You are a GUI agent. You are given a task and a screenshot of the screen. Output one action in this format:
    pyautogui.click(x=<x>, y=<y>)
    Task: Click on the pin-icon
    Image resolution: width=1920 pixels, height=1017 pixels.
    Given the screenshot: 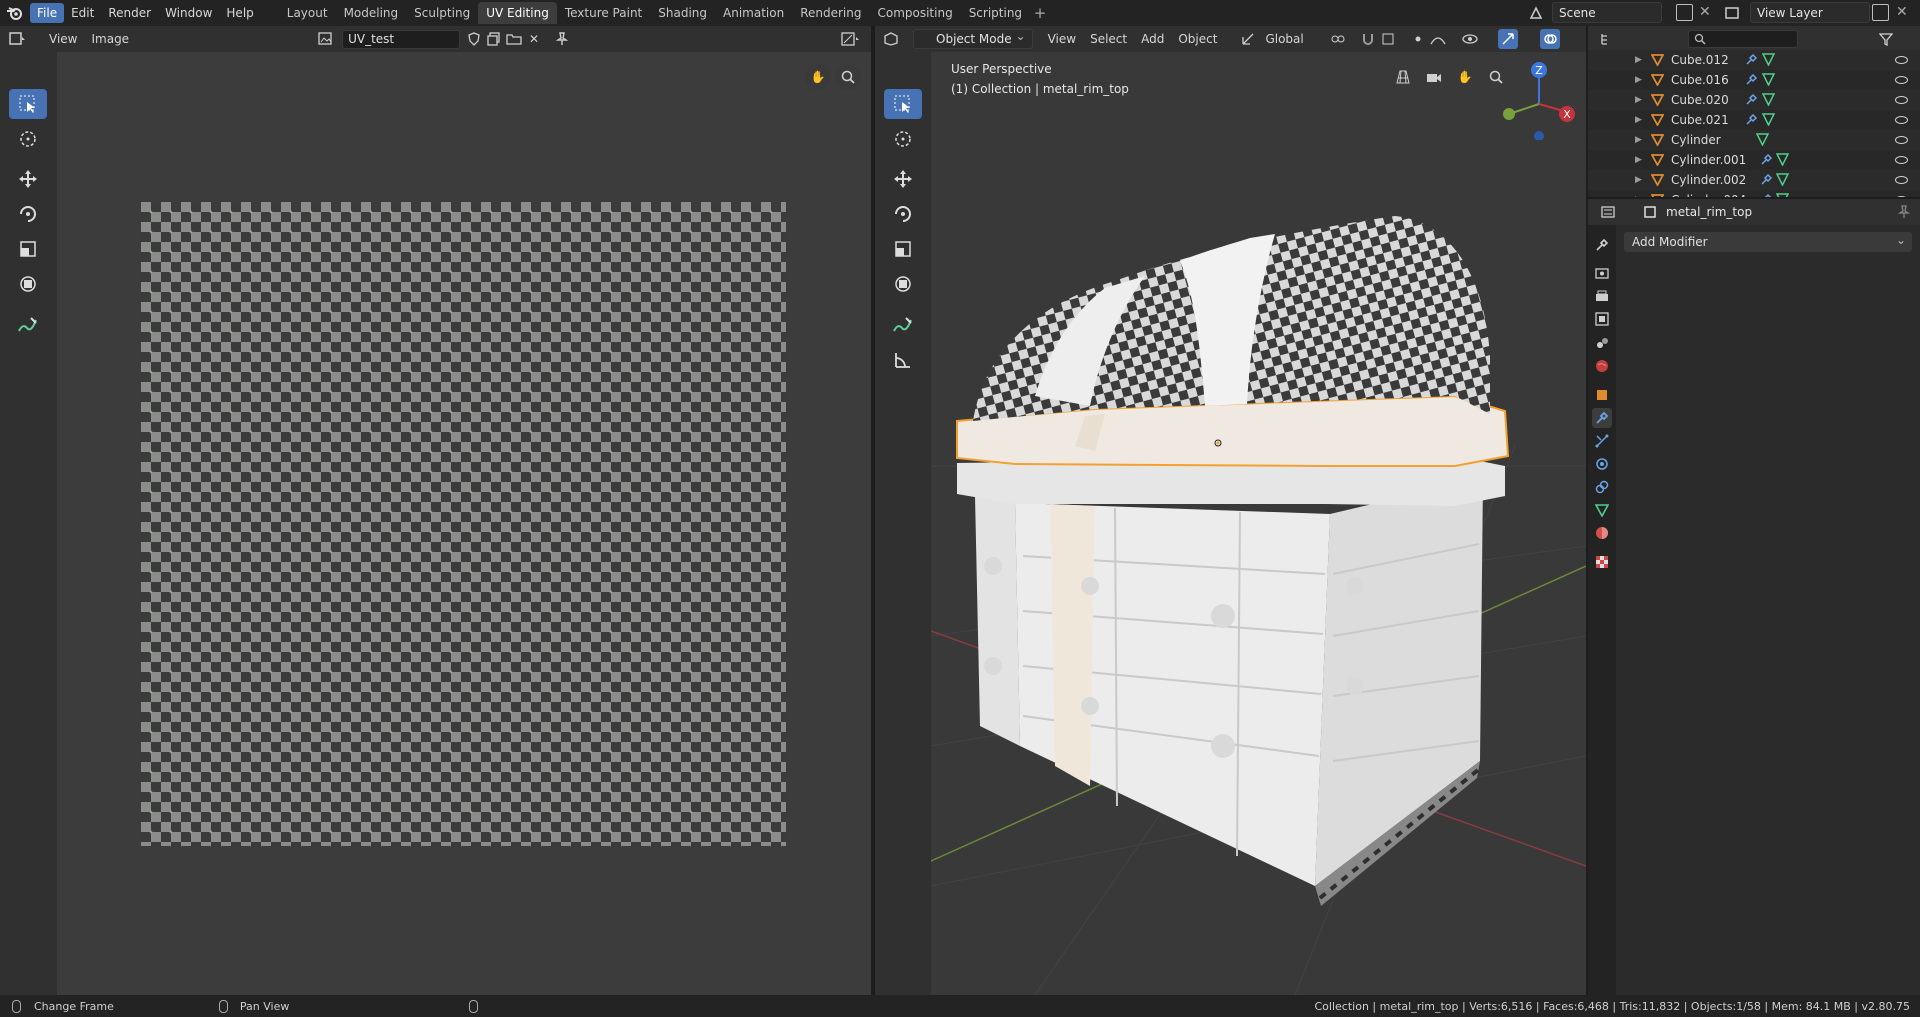 What is the action you would take?
    pyautogui.click(x=562, y=39)
    